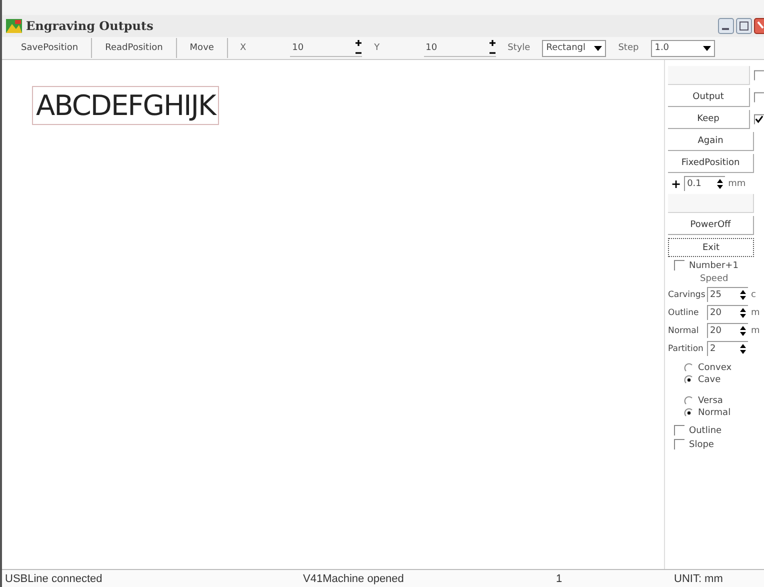 The width and height of the screenshot is (764, 587). Describe the element at coordinates (711, 247) in the screenshot. I see `side-button: Exit` at that location.